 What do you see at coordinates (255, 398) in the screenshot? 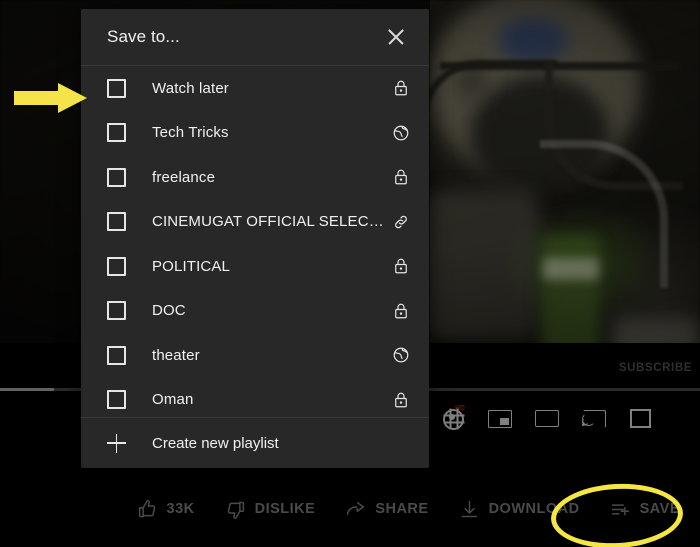
I see `playlist-row-oman: Oman` at bounding box center [255, 398].